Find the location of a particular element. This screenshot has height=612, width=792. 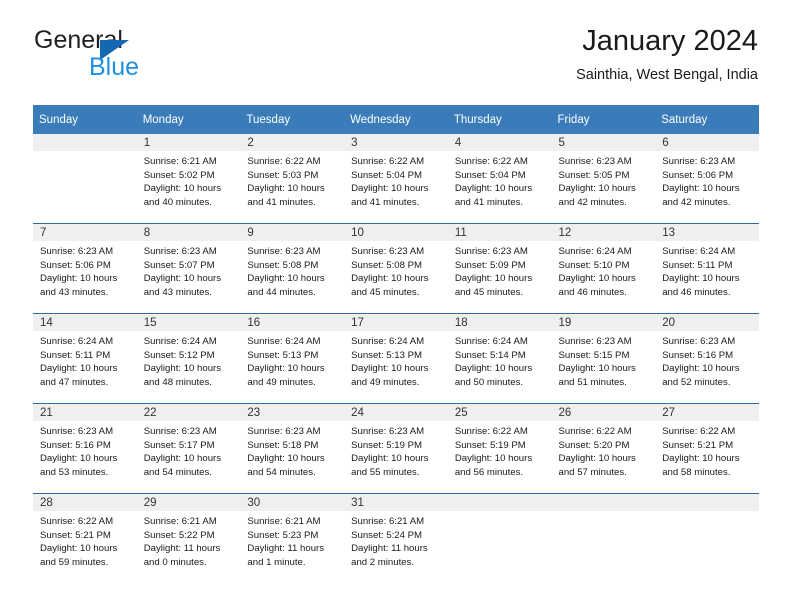

day-number is located at coordinates (603, 502).